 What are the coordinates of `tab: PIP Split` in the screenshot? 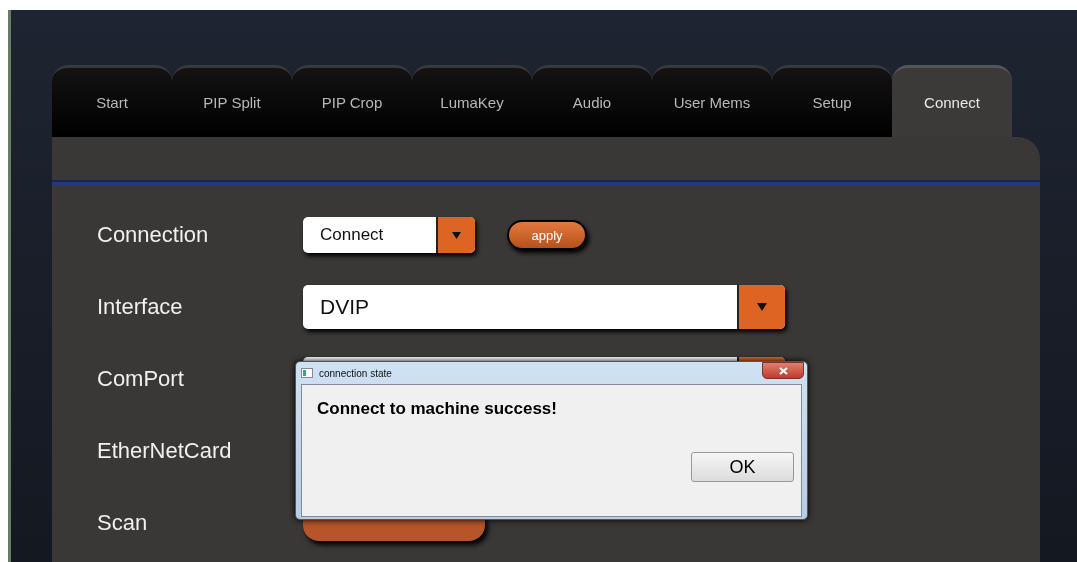 It's located at (232, 101).